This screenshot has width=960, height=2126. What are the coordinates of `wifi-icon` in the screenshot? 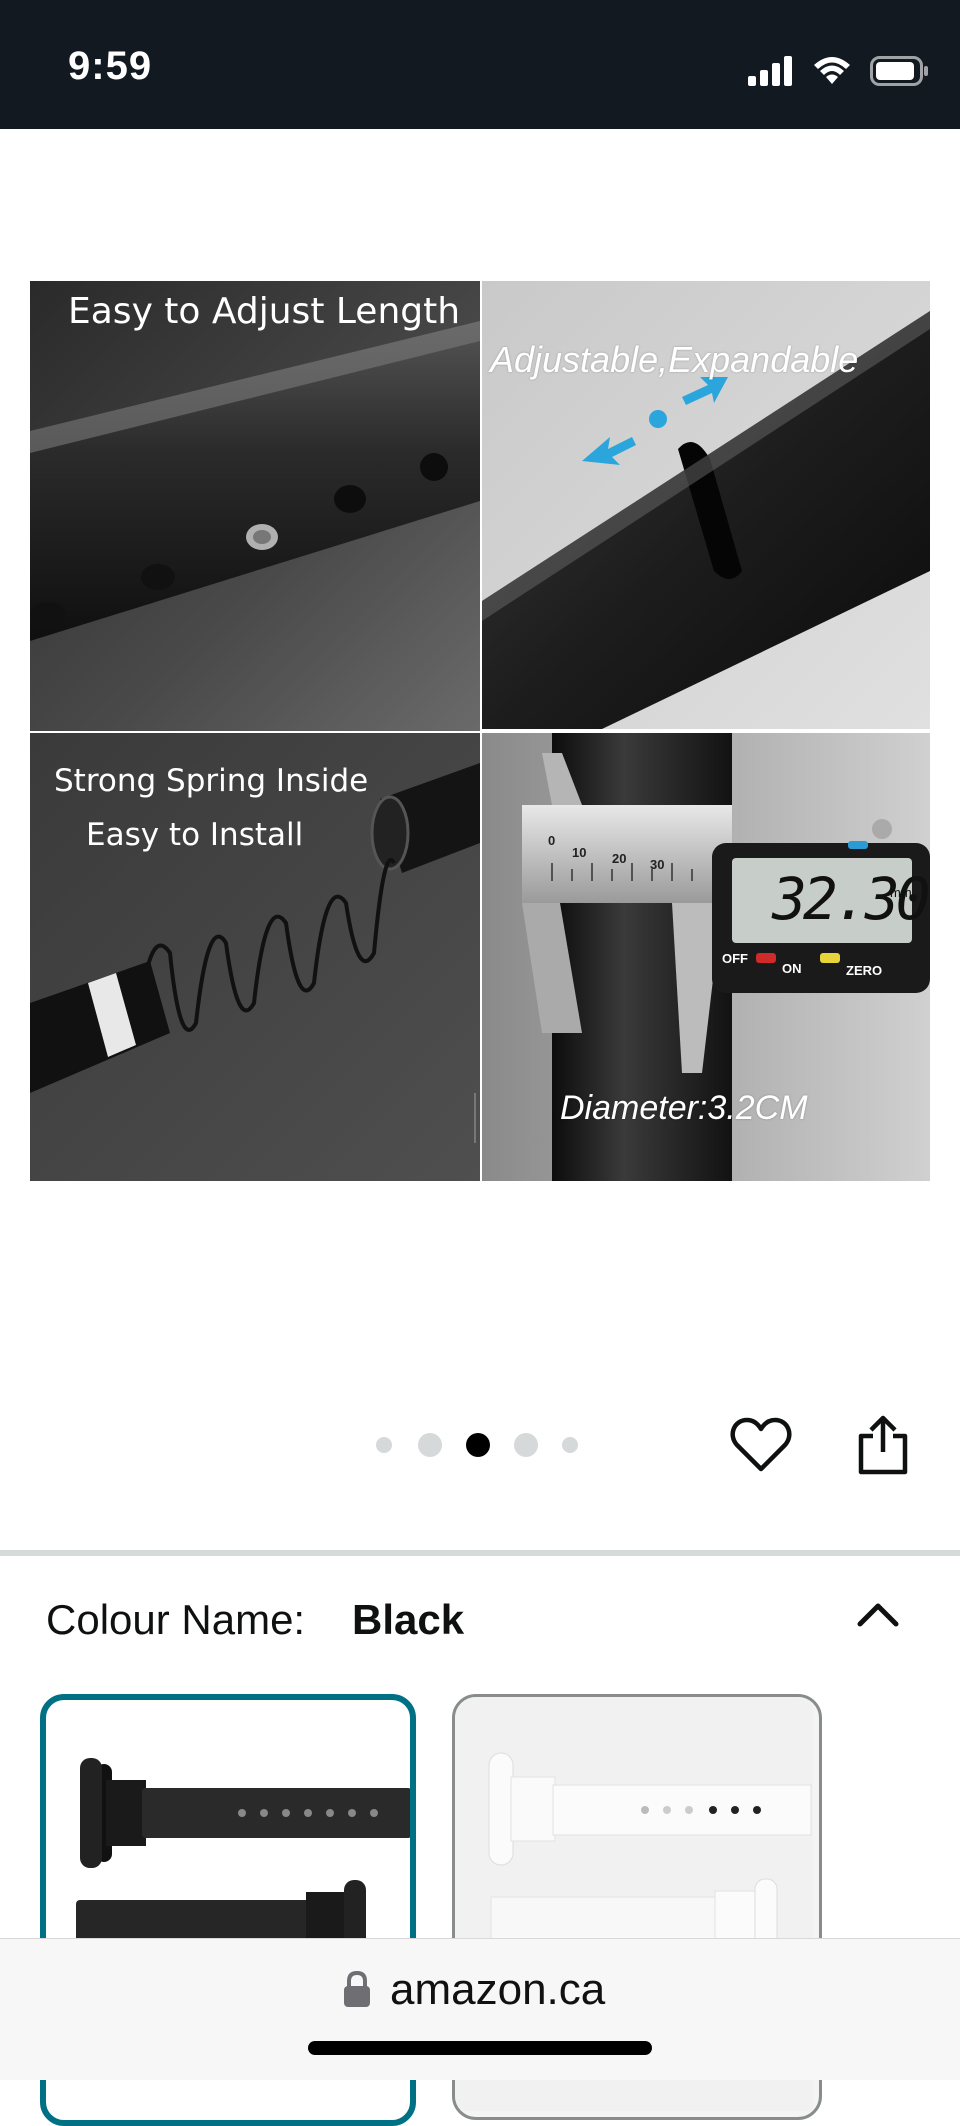 It's located at (832, 70).